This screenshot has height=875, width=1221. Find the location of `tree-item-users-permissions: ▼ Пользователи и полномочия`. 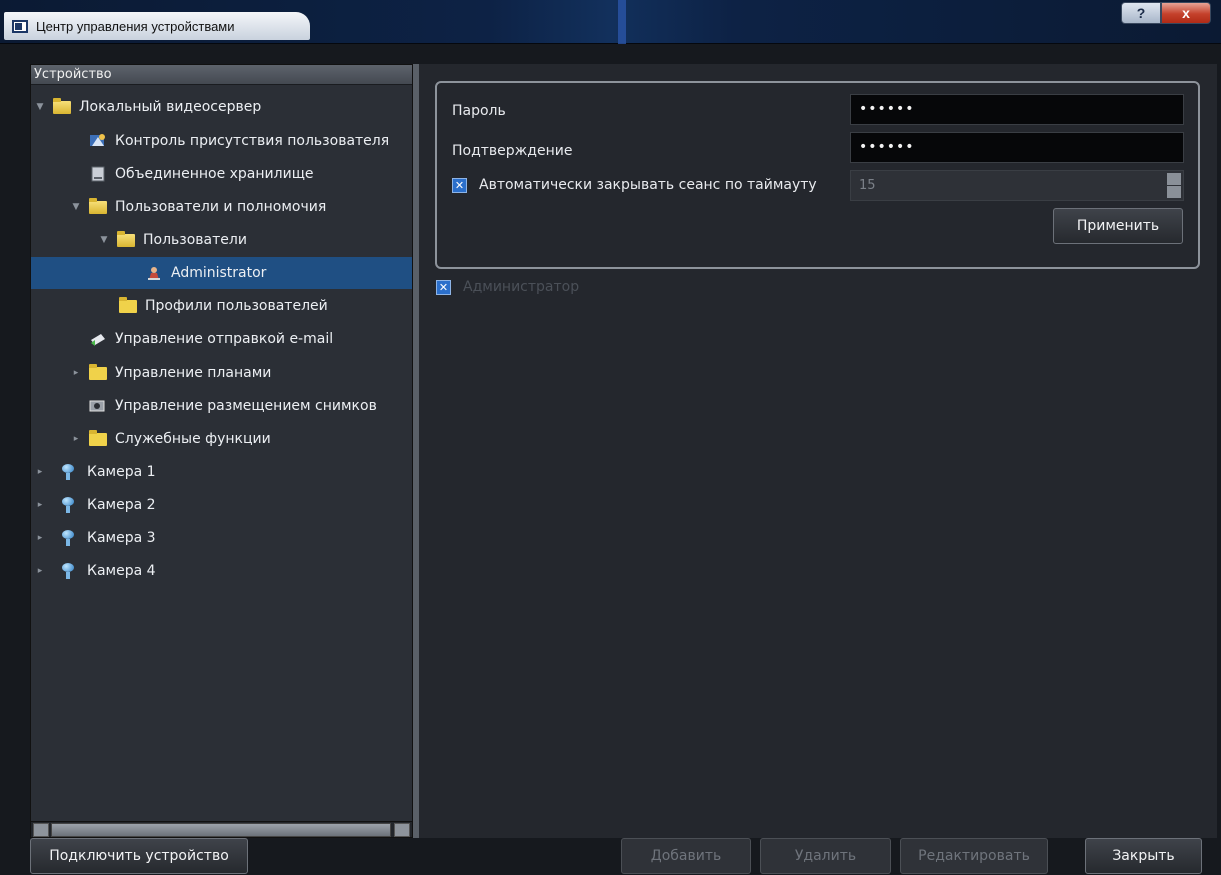

tree-item-users-permissions: ▼ Пользователи и полномочия is located at coordinates (197, 207).